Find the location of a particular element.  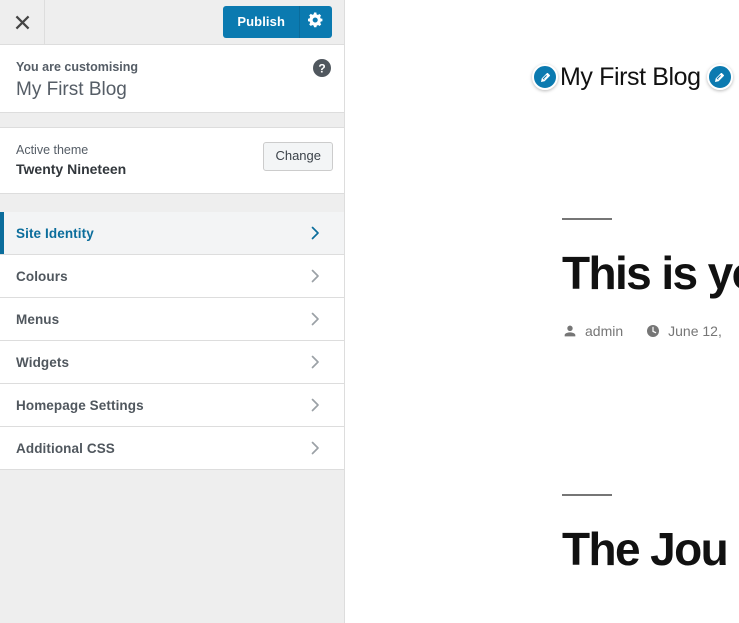

edit-pencil-icon-site-tagline is located at coordinates (719, 77).